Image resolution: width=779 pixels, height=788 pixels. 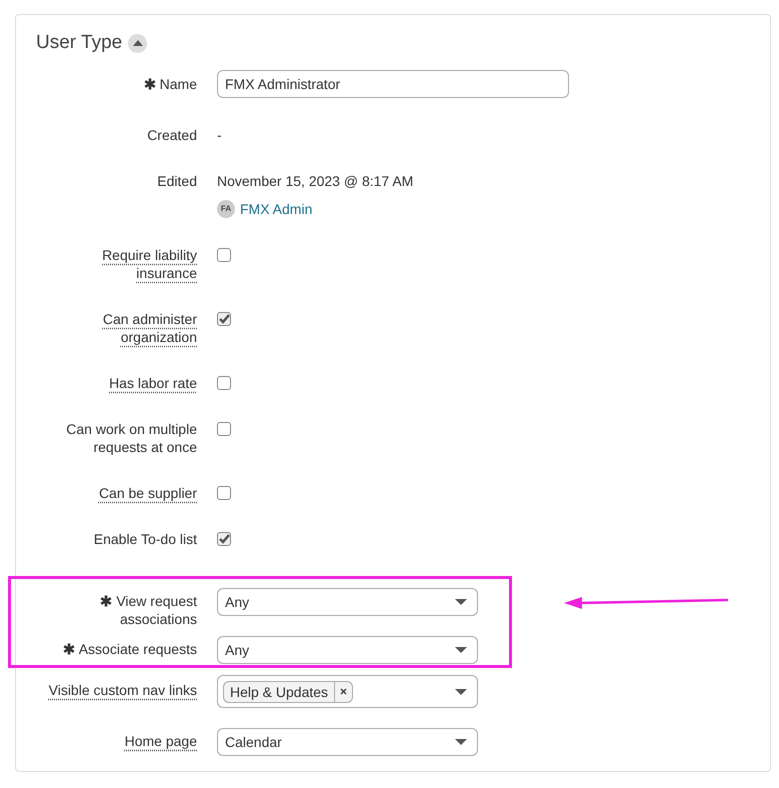 What do you see at coordinates (172, 135) in the screenshot?
I see `field-label: Created` at bounding box center [172, 135].